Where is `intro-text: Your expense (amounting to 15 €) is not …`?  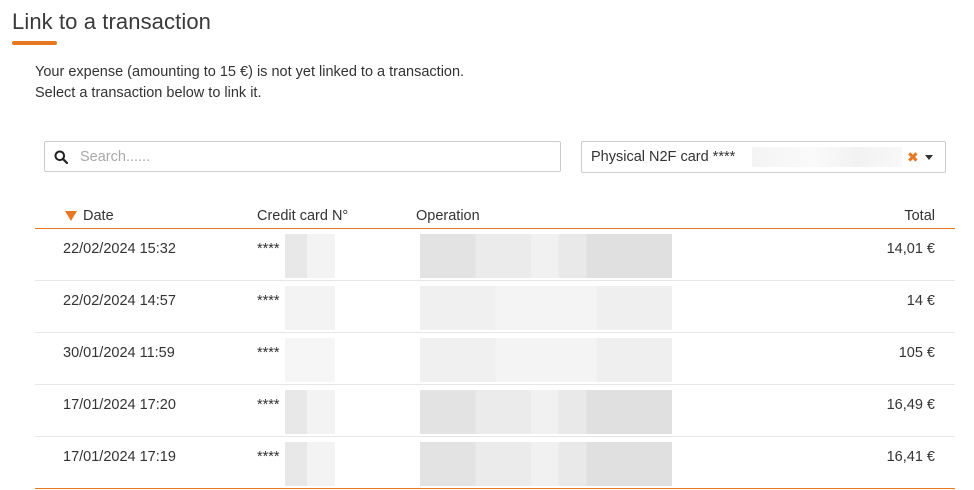
intro-text: Your expense (amounting to 15 €) is not … is located at coordinates (249, 83).